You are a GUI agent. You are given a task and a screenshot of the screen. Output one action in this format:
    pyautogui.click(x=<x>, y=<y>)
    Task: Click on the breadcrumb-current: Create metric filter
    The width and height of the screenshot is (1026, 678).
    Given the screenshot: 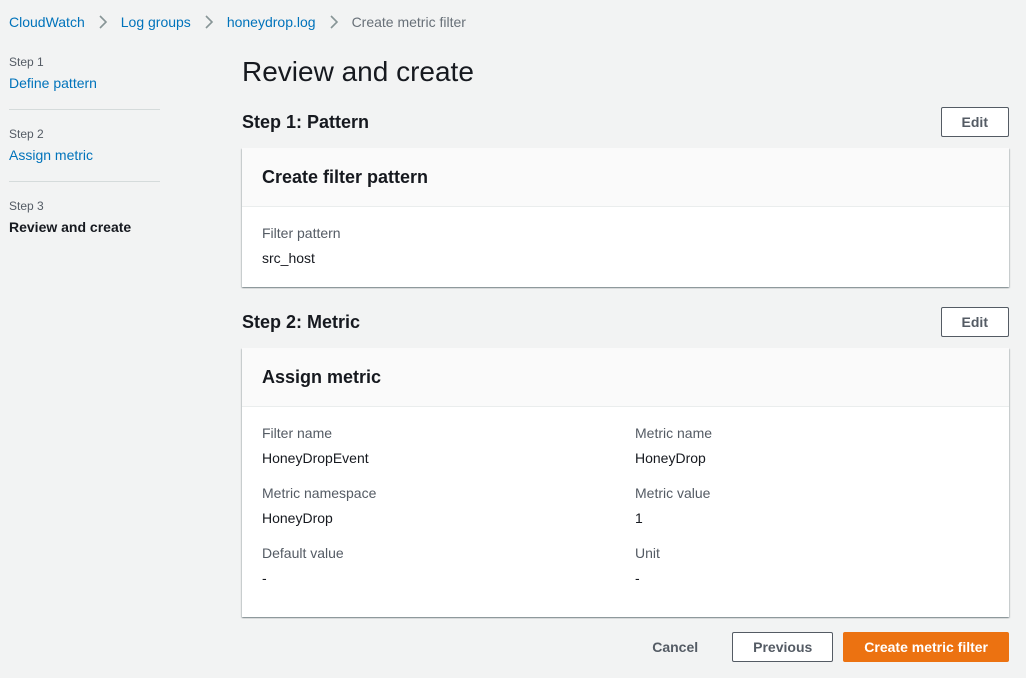 What is the action you would take?
    pyautogui.click(x=408, y=22)
    